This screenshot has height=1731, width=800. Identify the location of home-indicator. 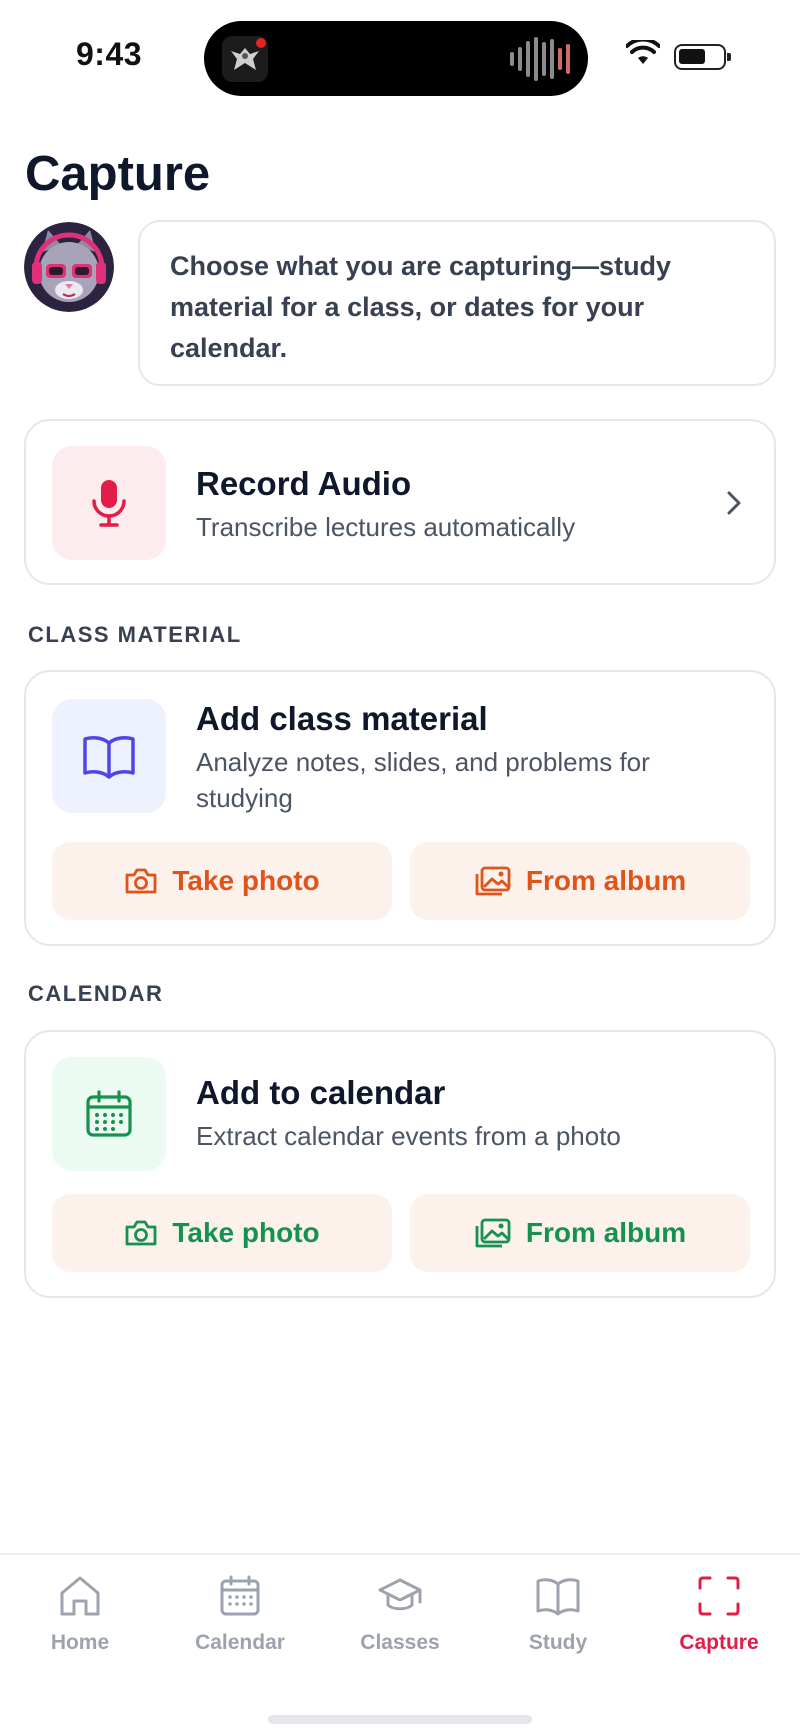
(400, 1719).